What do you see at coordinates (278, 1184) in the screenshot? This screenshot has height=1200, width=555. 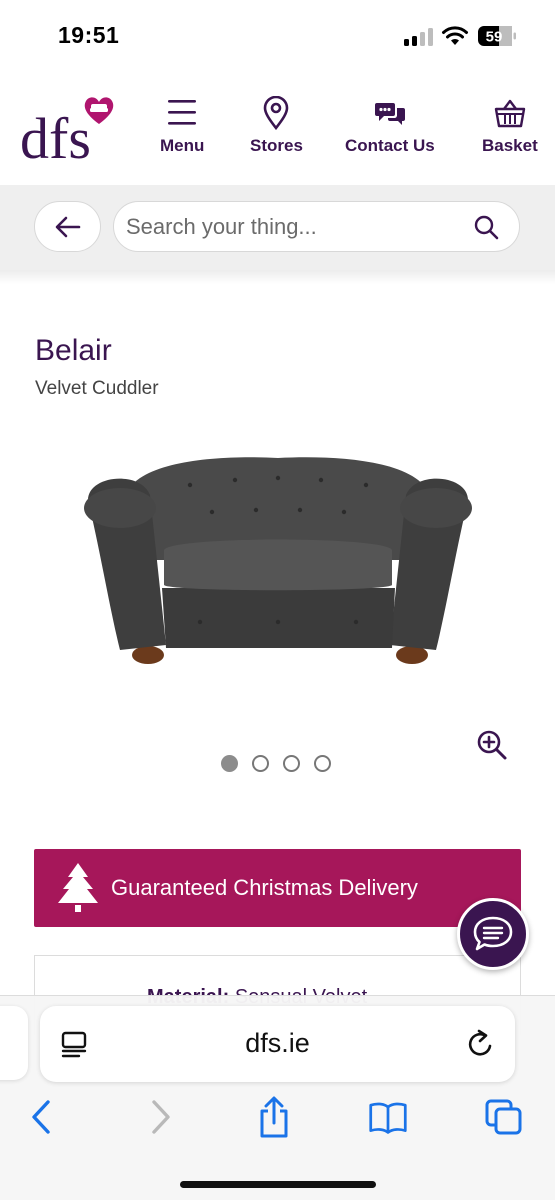 I see `home-indicator` at bounding box center [278, 1184].